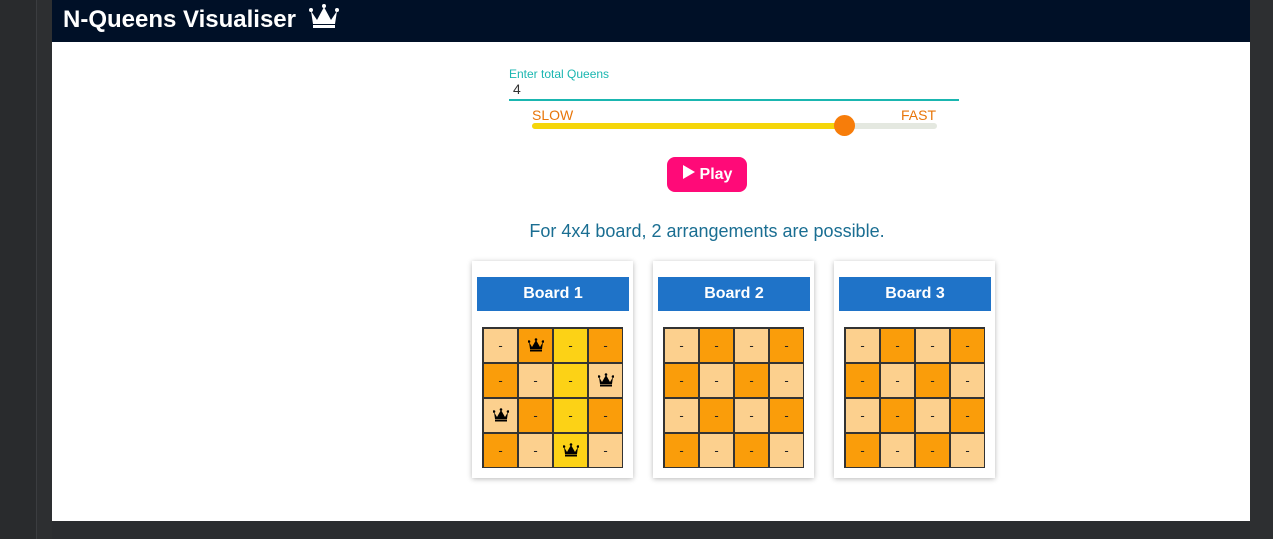 The height and width of the screenshot is (539, 1273). Describe the element at coordinates (734, 100) in the screenshot. I see `queens-input-underline` at that location.